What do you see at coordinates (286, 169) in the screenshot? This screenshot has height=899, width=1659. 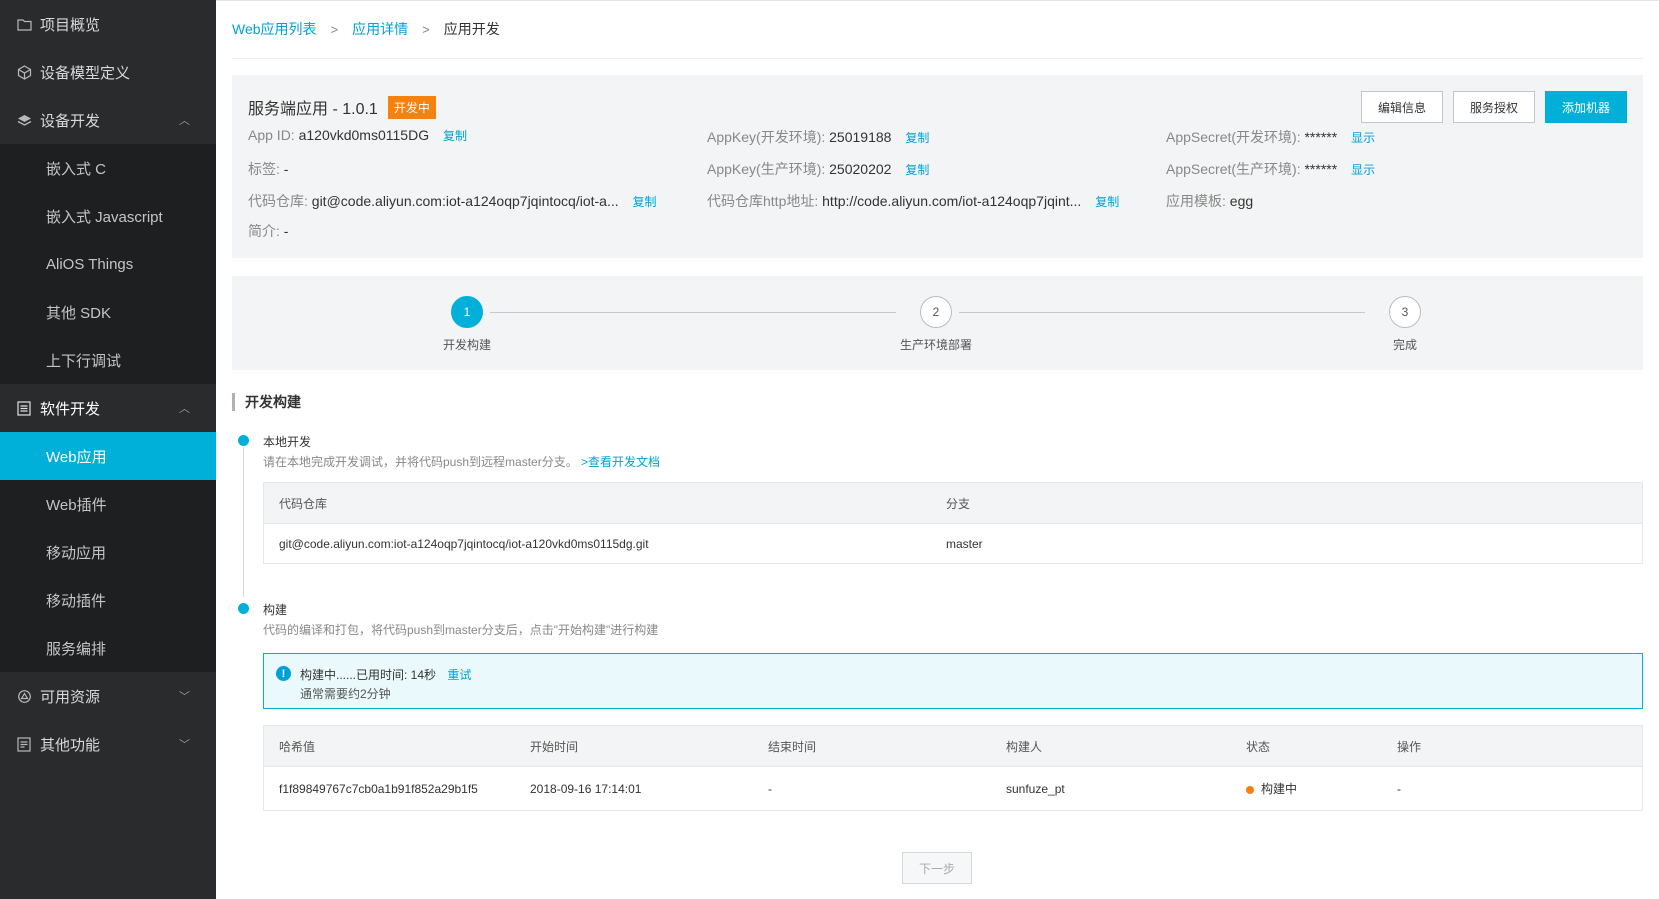 I see `tag-value: -` at bounding box center [286, 169].